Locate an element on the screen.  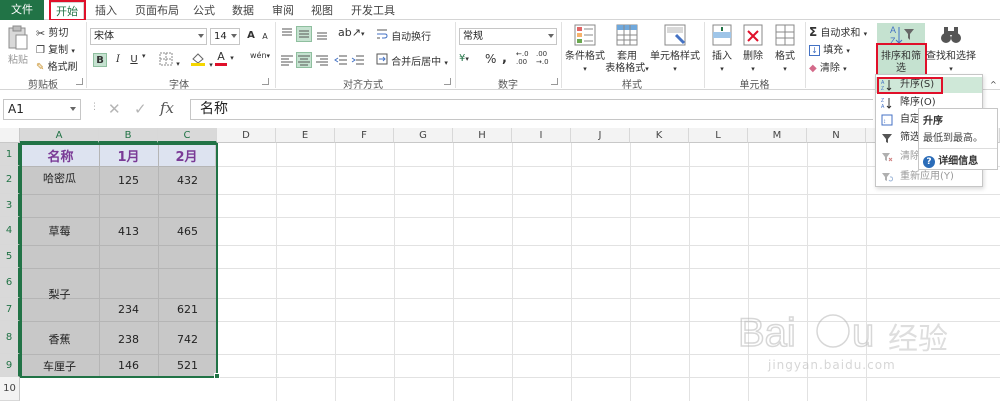
fill-handle is located at coordinates (217, 376).